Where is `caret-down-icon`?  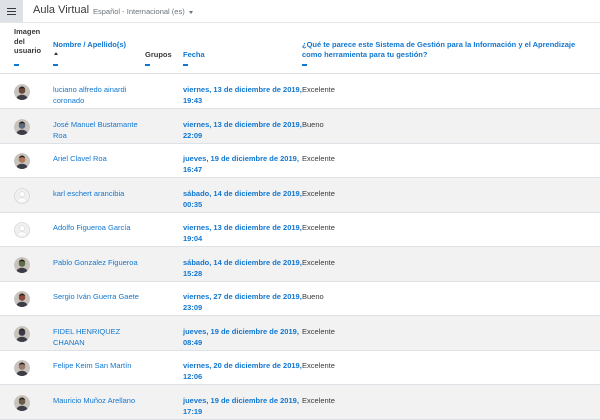
caret-down-icon is located at coordinates (190, 12).